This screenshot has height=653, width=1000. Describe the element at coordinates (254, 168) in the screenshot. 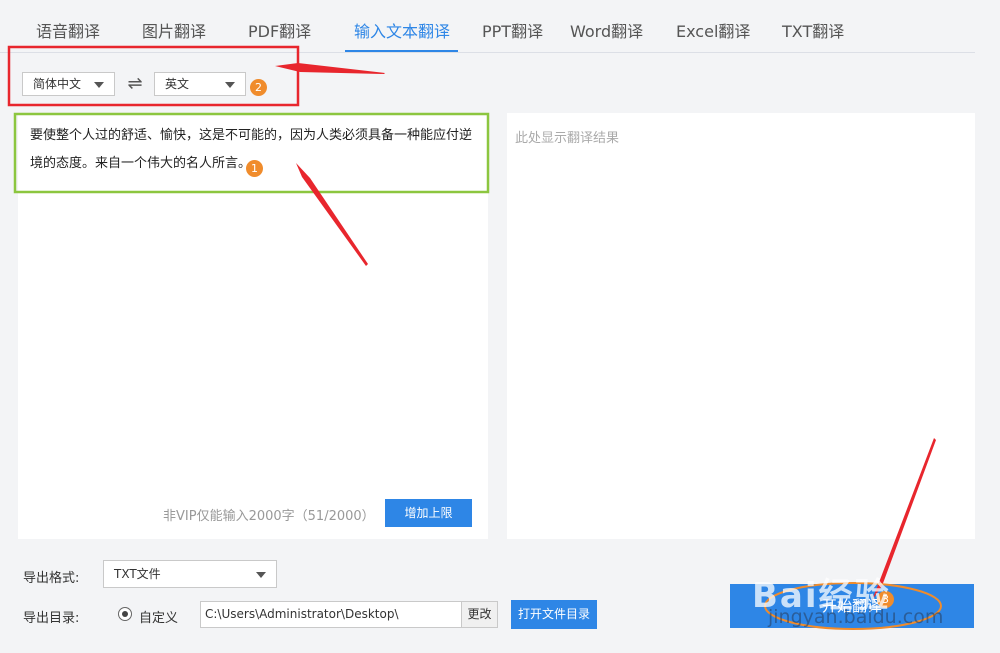

I see `step-badge-1: 1` at that location.